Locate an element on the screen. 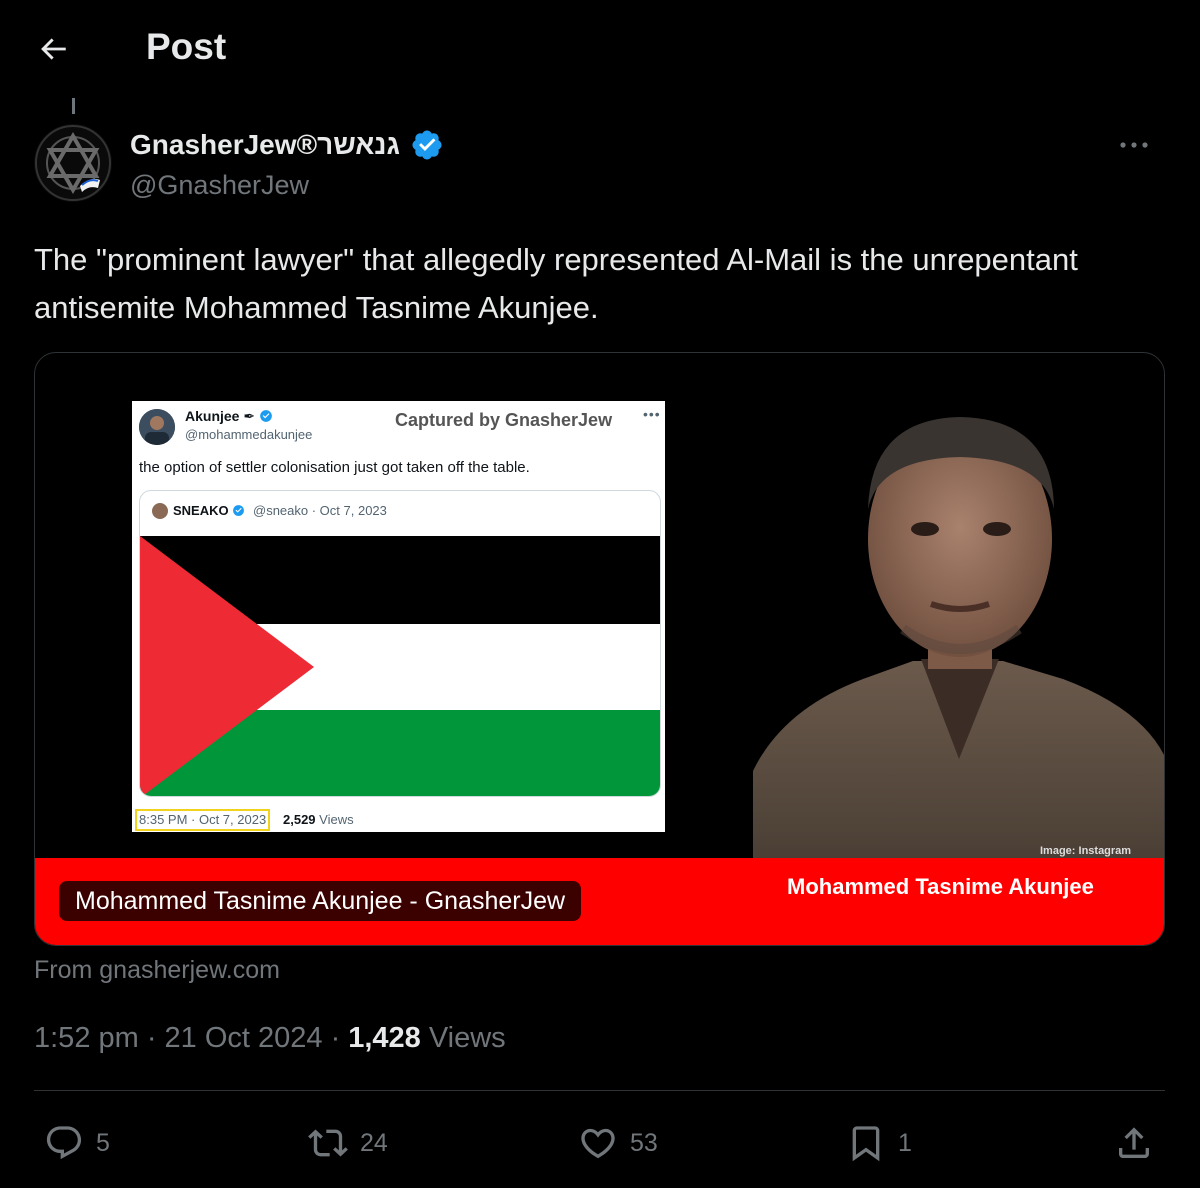 The width and height of the screenshot is (1200, 1188). thread-line is located at coordinates (73, 106).